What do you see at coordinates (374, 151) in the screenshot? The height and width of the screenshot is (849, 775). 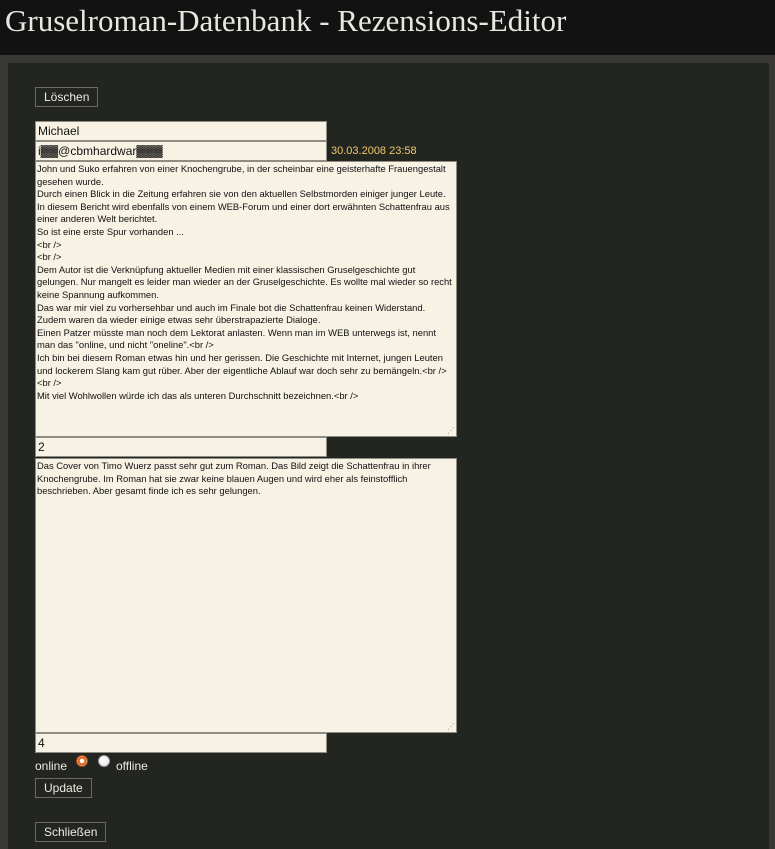 I see `review-date: 30.03.2008 23:58` at bounding box center [374, 151].